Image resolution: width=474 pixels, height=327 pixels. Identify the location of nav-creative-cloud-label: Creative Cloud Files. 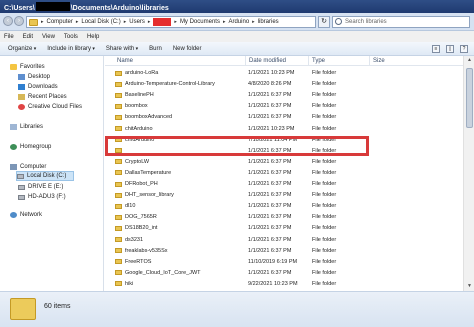
(55, 107).